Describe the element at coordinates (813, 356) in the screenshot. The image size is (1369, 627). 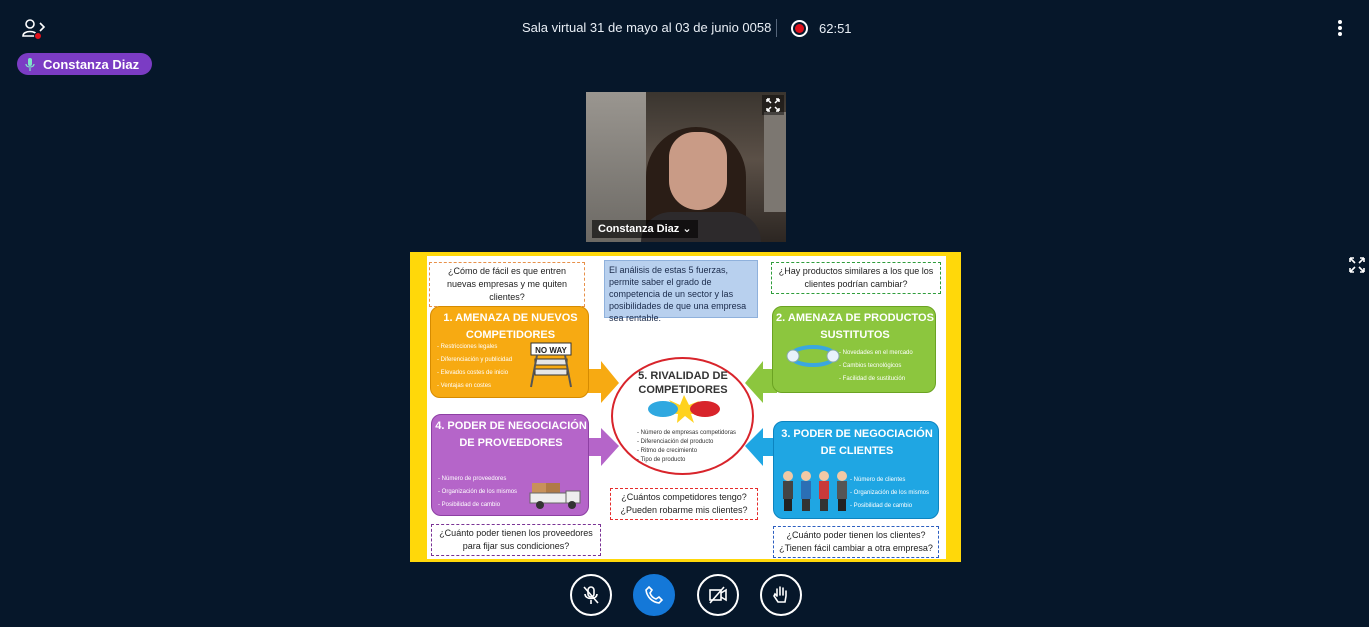
I see `recycle-icon` at that location.